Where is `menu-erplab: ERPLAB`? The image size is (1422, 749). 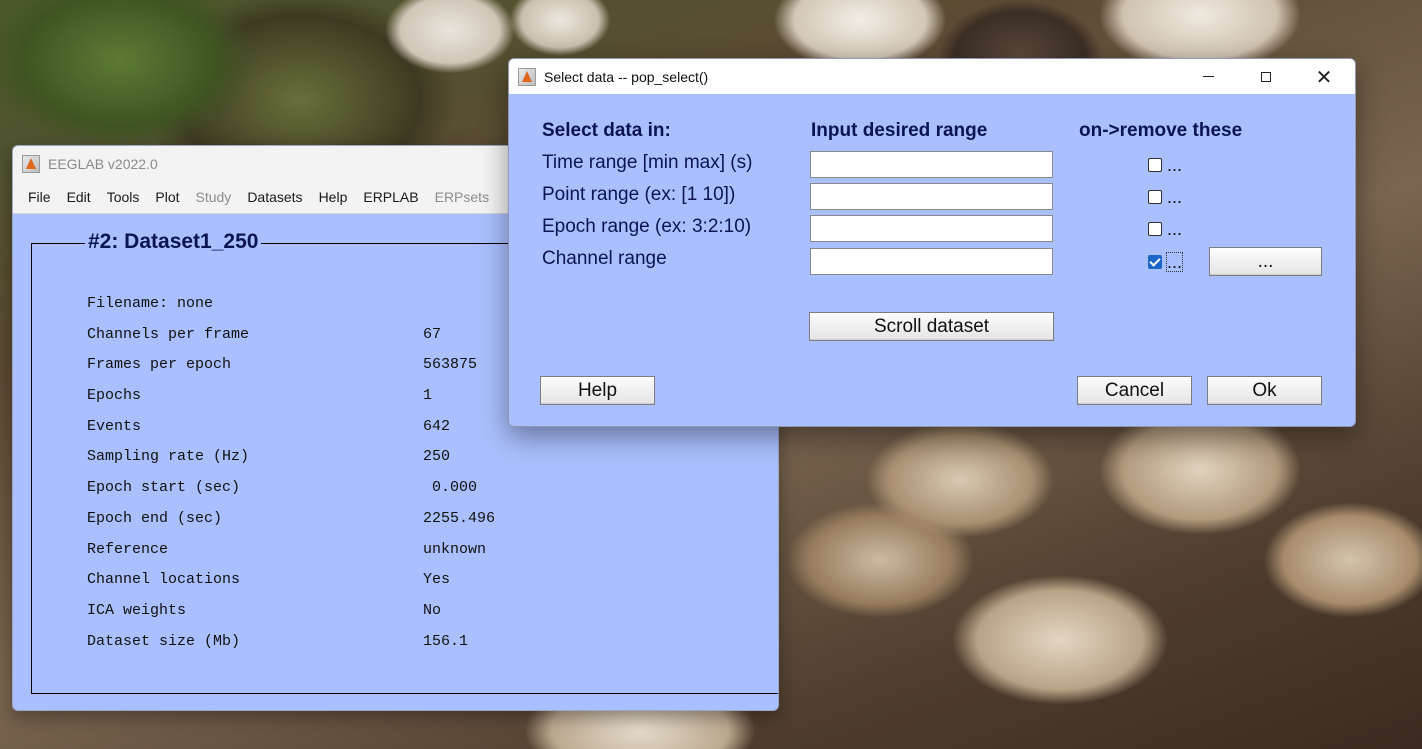
menu-erplab: ERPLAB is located at coordinates (390, 197).